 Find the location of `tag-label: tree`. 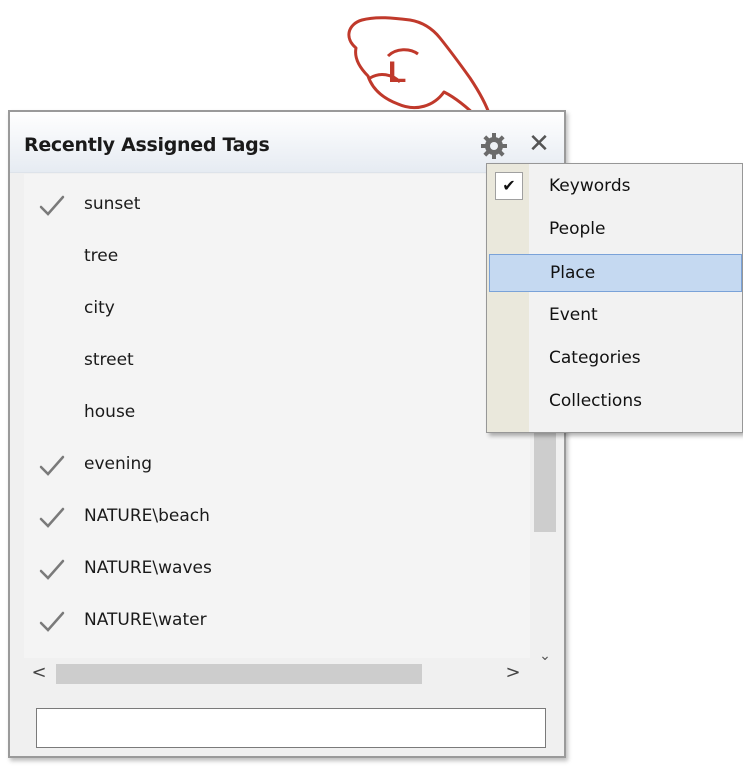

tag-label: tree is located at coordinates (101, 256).